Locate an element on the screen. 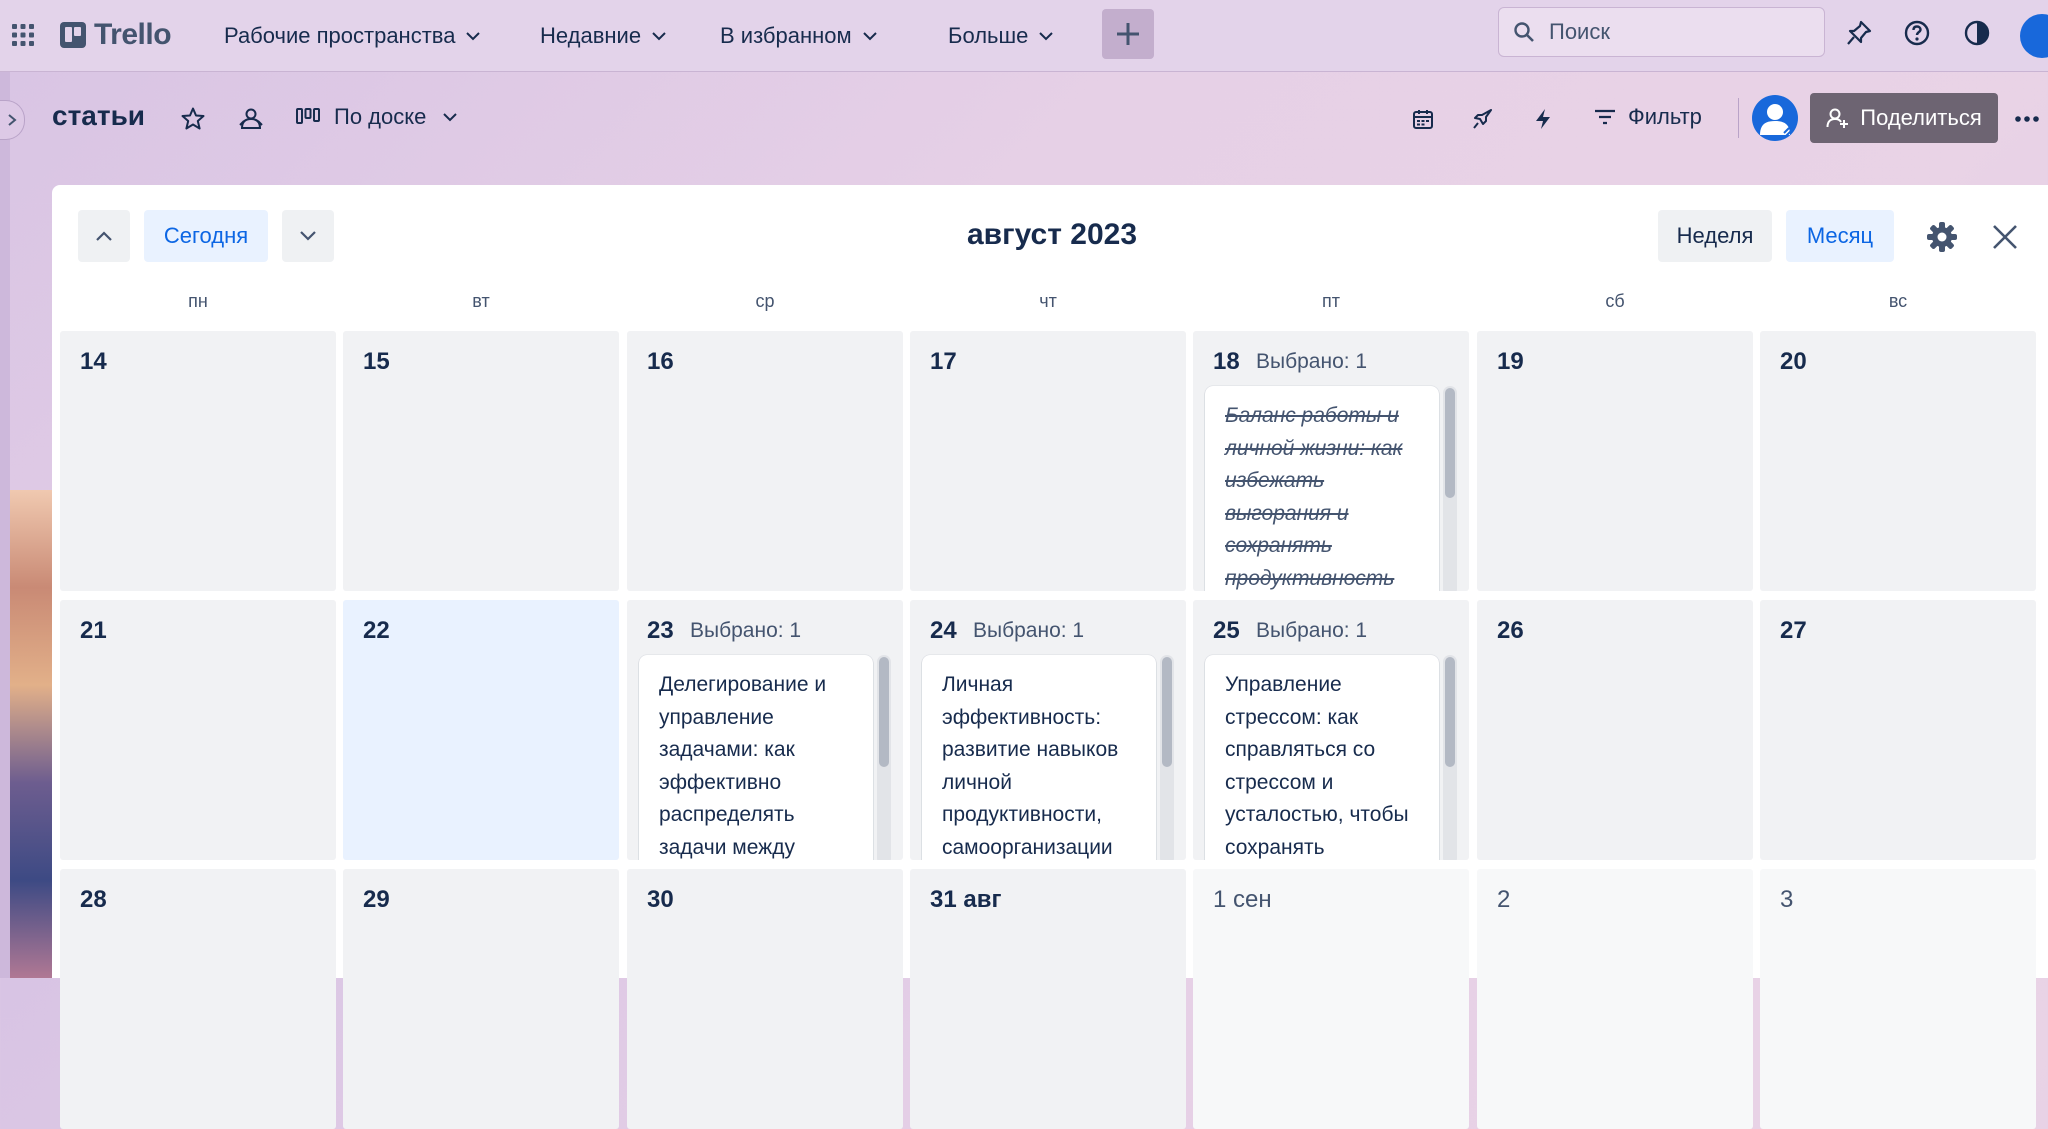 This screenshot has height=1129, width=2048. previous-month-button is located at coordinates (104, 236).